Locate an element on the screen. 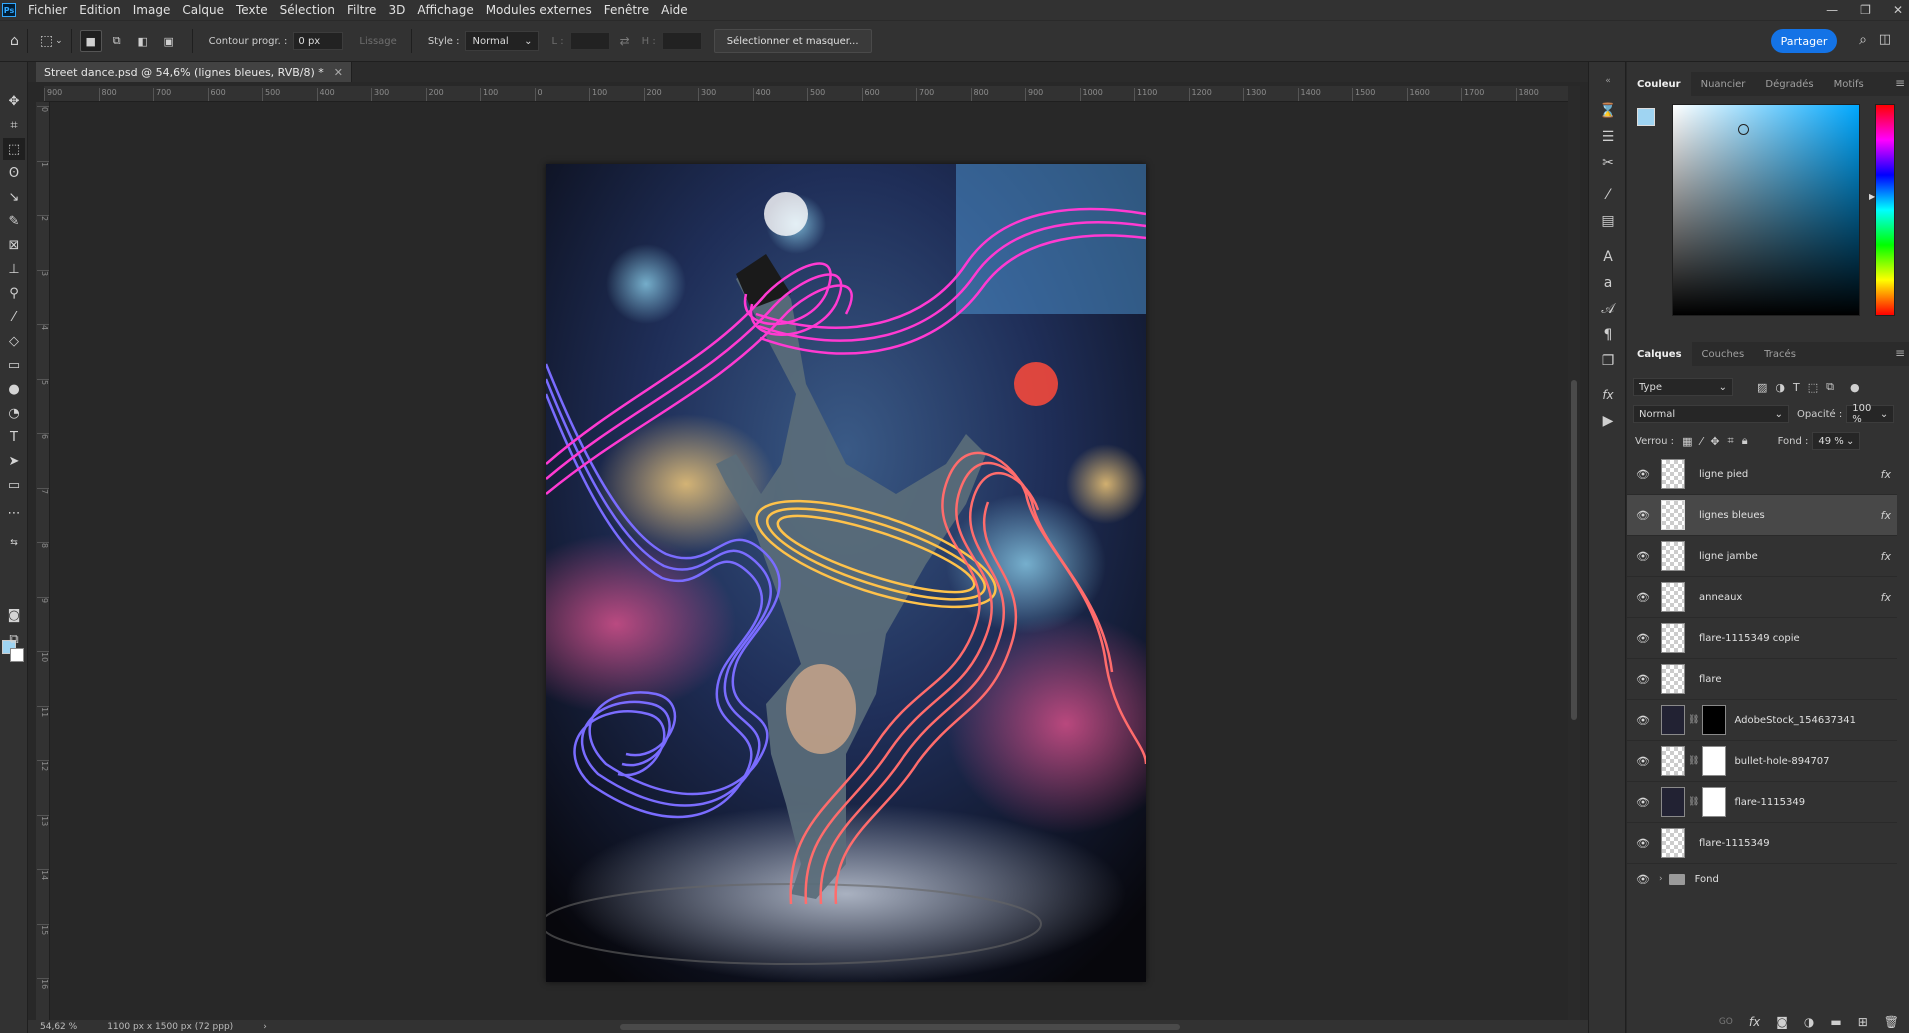 The height and width of the screenshot is (1033, 1909). background-color-swatch is located at coordinates (17, 655).